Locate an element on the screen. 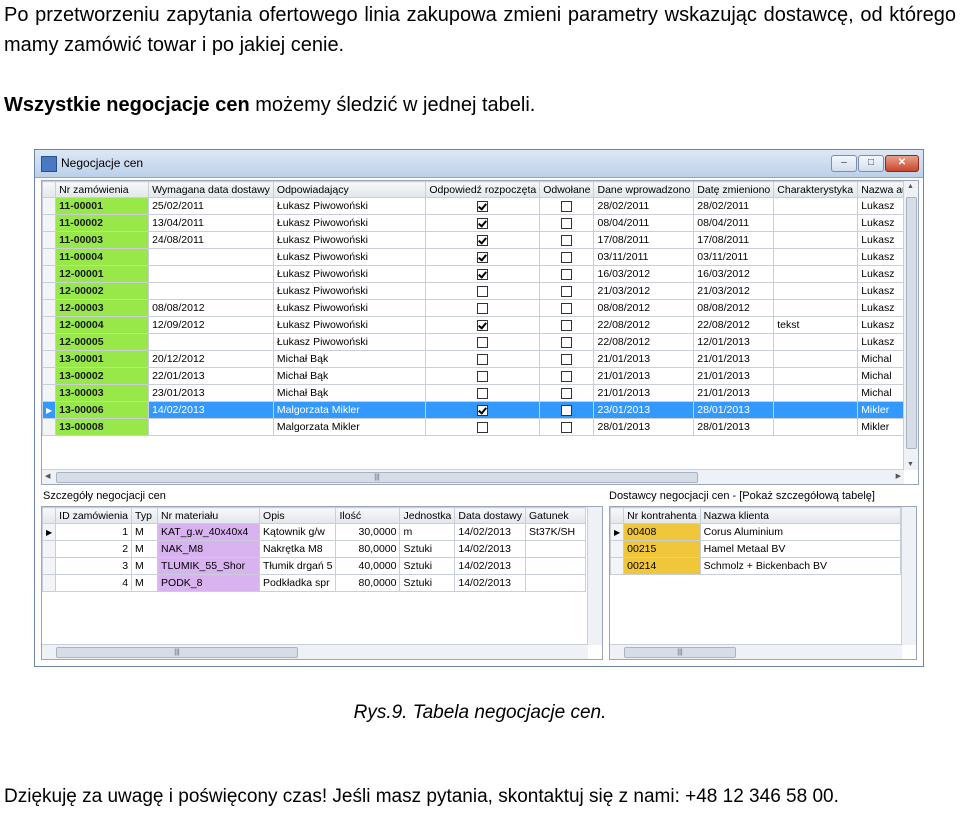  description-cell: Kątownik g/w is located at coordinates (298, 532).